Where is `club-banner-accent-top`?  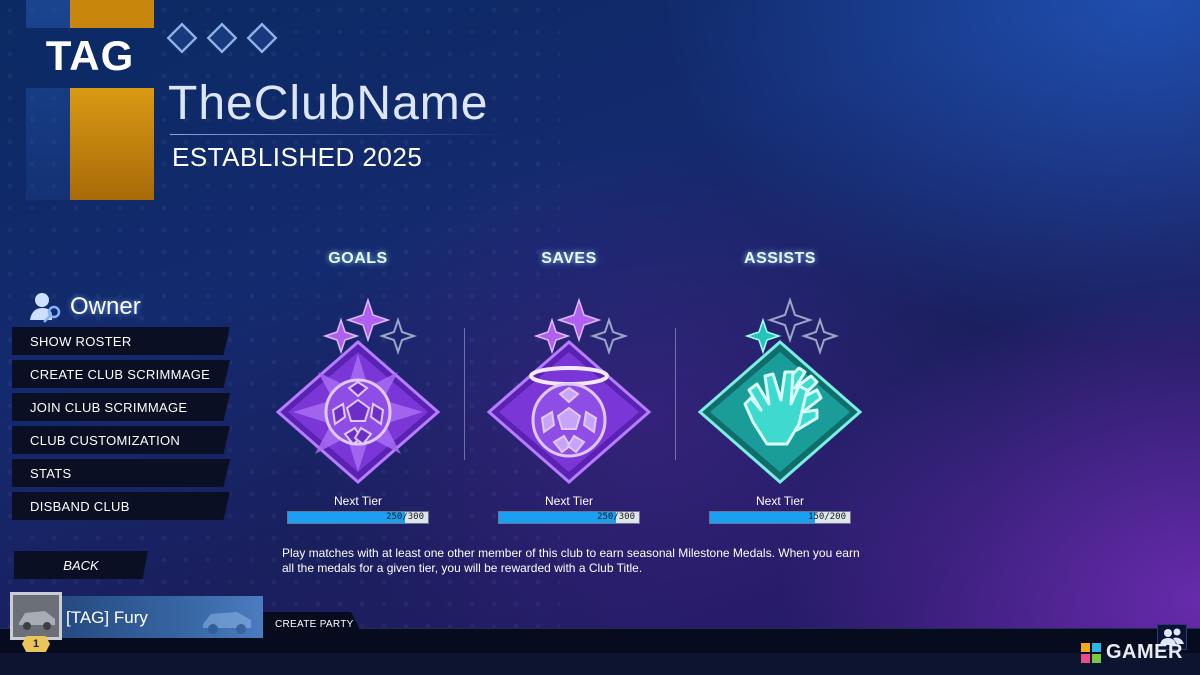 club-banner-accent-top is located at coordinates (112, 14).